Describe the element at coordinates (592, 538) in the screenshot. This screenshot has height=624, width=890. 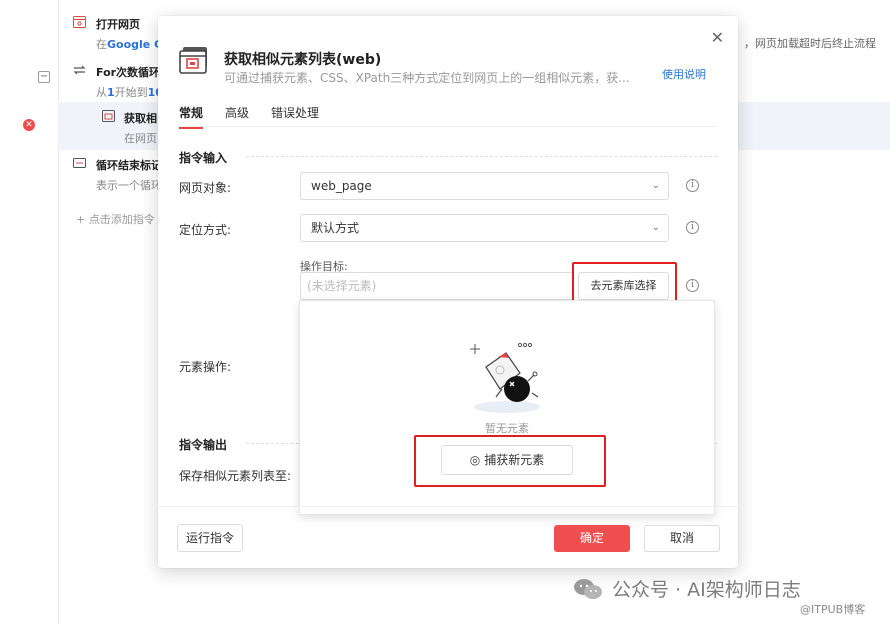
I see `confirm-button: 确定` at that location.